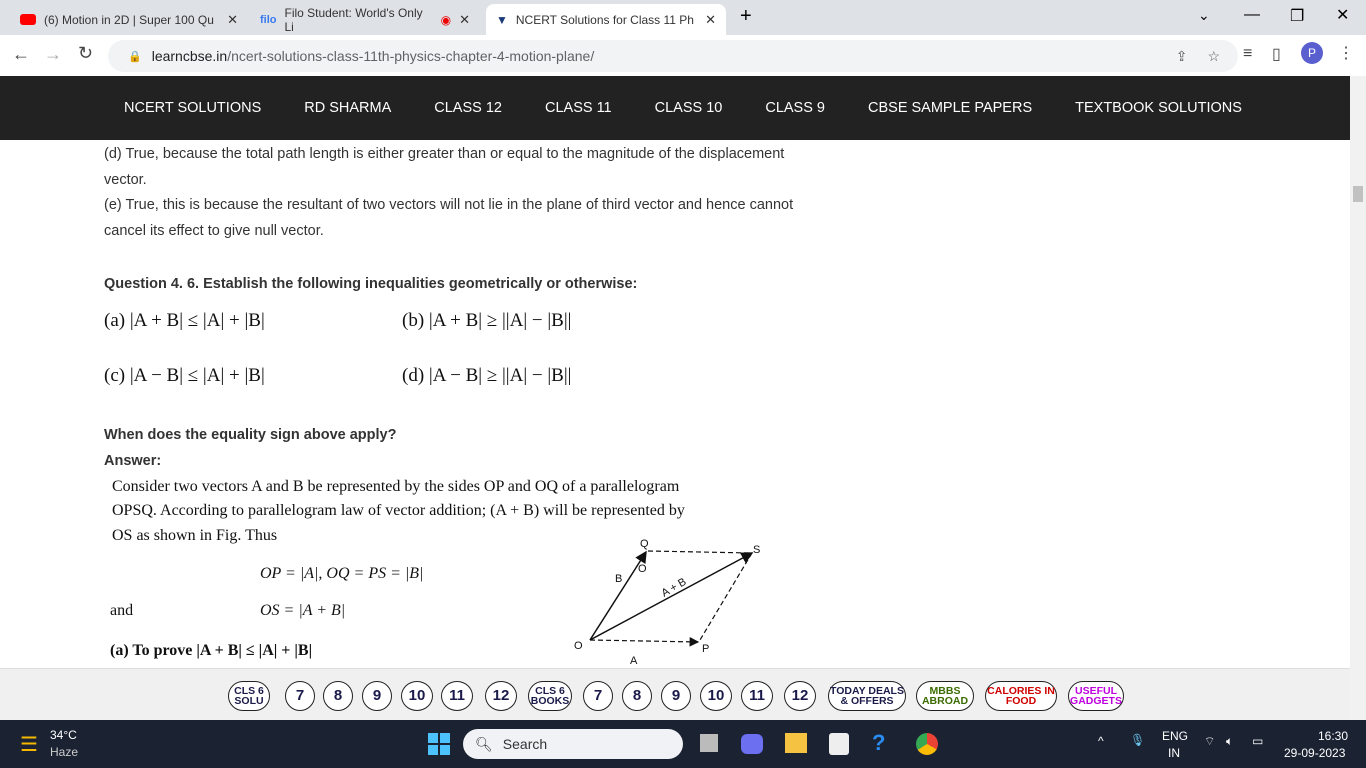 The height and width of the screenshot is (768, 1366). Describe the element at coordinates (85, 53) in the screenshot. I see `reload-button: ↻` at that location.